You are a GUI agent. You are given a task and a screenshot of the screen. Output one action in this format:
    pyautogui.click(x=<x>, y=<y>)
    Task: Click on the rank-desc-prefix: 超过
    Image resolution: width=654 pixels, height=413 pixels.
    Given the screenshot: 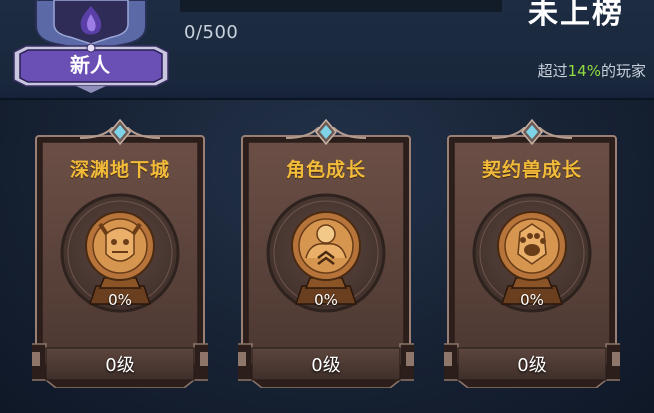 What is the action you would take?
    pyautogui.click(x=552, y=71)
    